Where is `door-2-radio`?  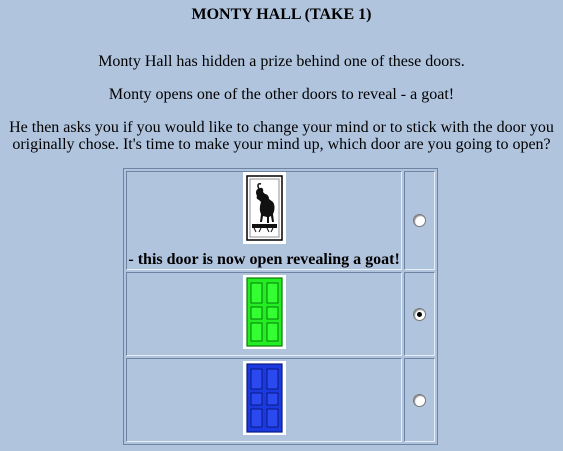 door-2-radio is located at coordinates (420, 314).